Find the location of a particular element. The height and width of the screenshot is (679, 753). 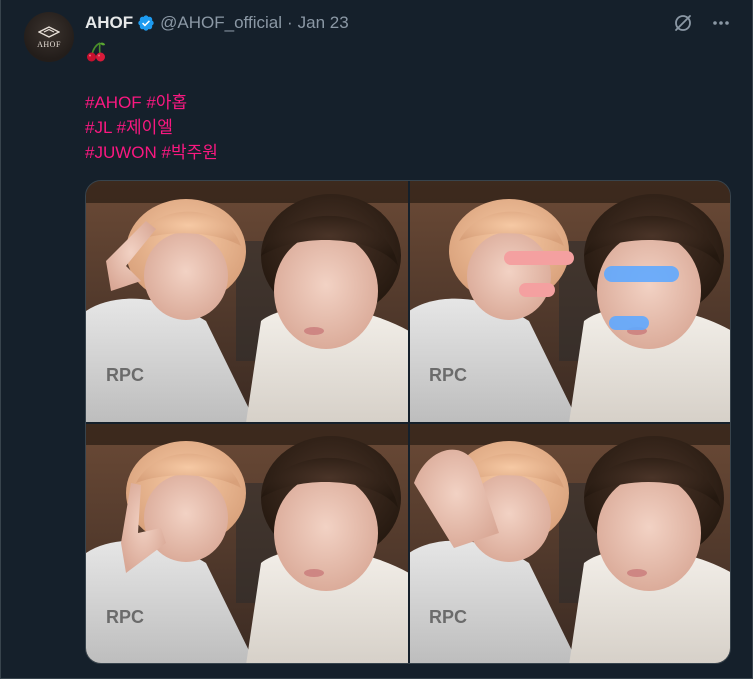

logo-mark-icon is located at coordinates (49, 31).